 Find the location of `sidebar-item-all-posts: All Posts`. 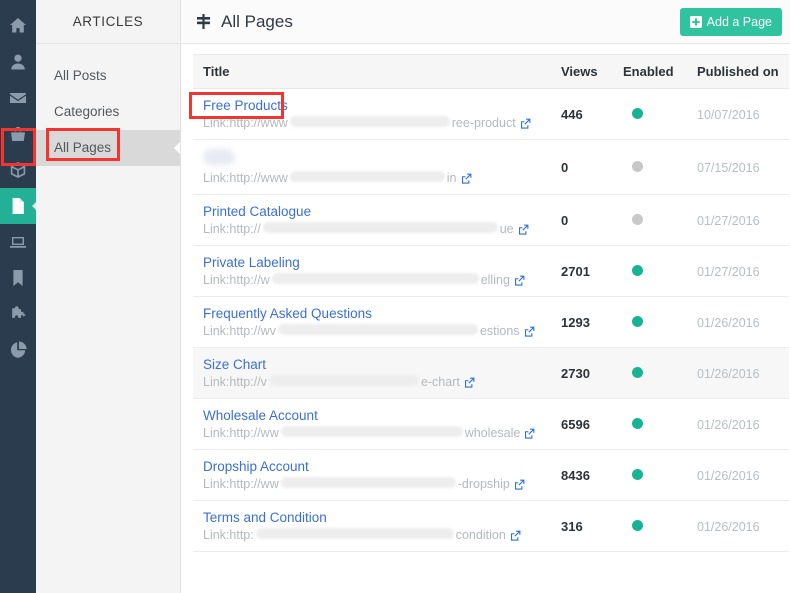

sidebar-item-all-posts: All Posts is located at coordinates (108, 76).